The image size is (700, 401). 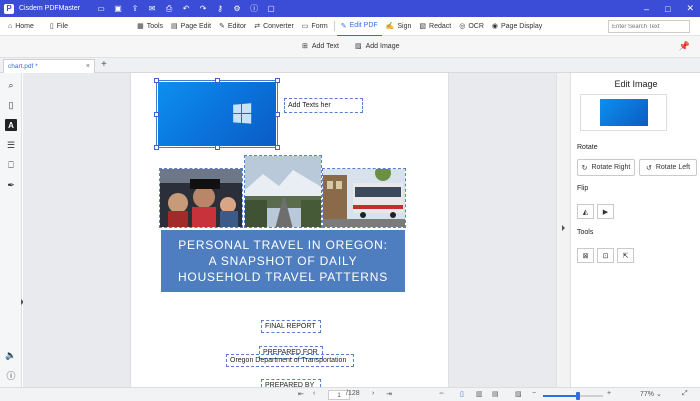 I want to click on last-page-icon: ⇥, so click(x=389, y=394).